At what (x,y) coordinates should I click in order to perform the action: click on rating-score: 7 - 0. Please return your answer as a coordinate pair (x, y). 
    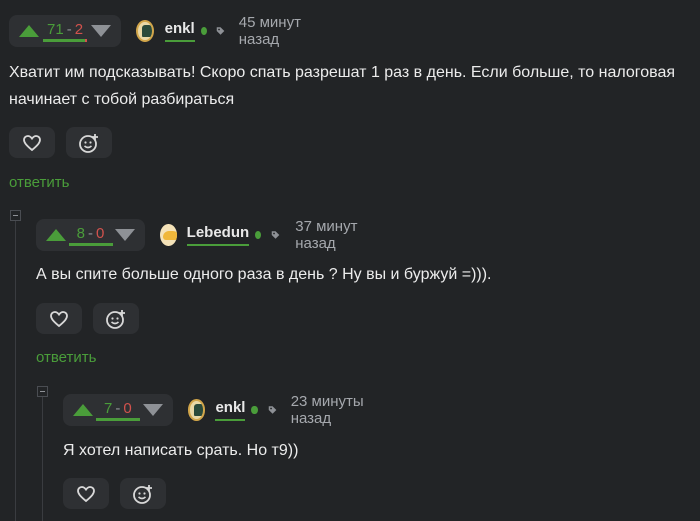
    Looking at the image, I should click on (117, 410).